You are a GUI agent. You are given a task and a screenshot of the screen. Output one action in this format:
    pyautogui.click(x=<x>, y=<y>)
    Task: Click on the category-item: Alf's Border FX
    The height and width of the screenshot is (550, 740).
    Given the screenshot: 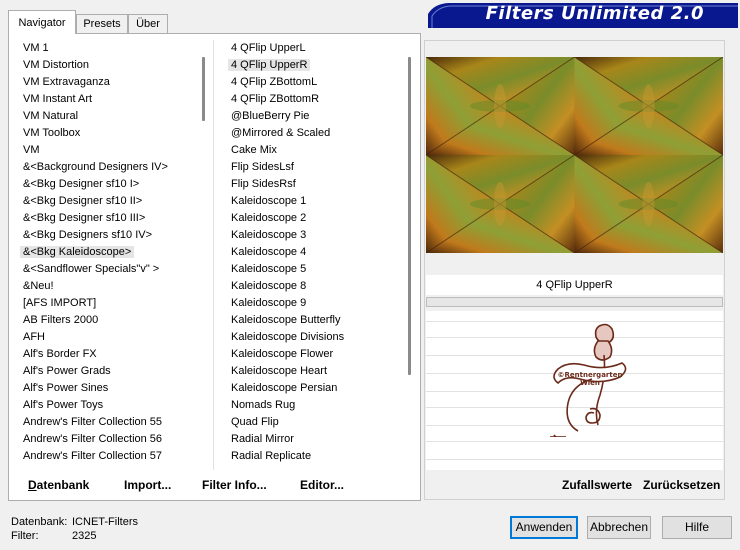 What is the action you would take?
    pyautogui.click(x=107, y=354)
    